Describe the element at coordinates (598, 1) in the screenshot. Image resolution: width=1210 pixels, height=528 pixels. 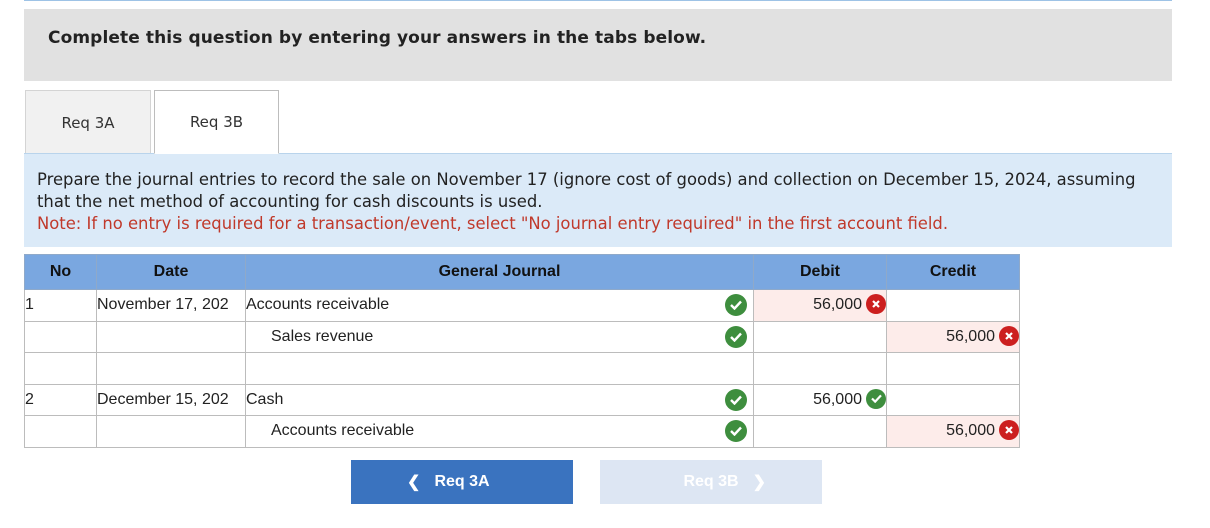
I see `top-divider` at that location.